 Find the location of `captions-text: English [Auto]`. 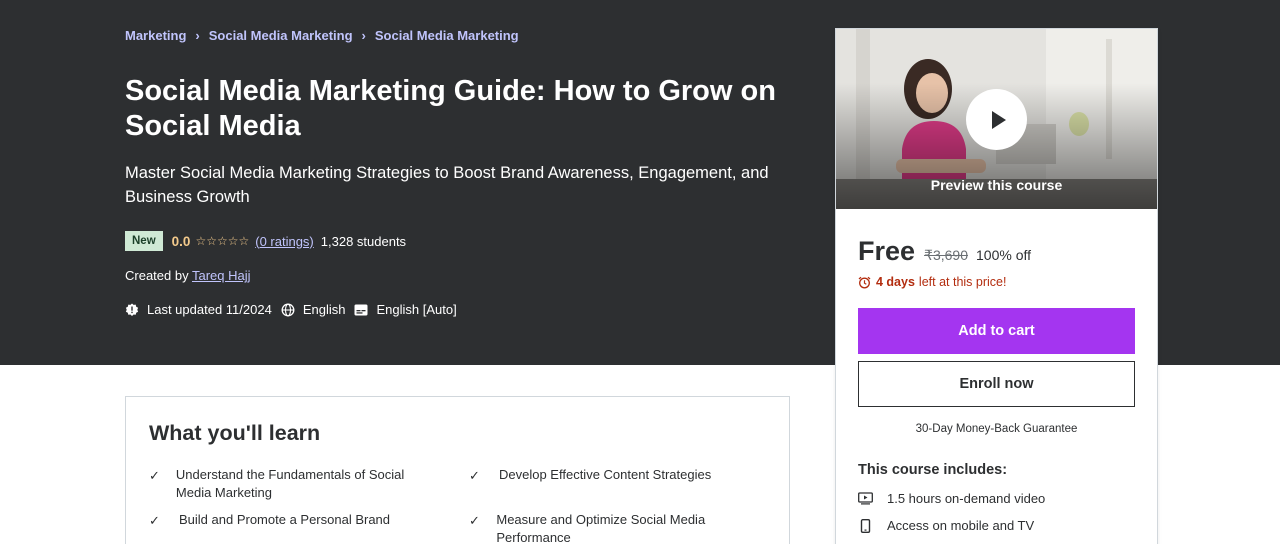

captions-text: English [Auto] is located at coordinates (416, 309).